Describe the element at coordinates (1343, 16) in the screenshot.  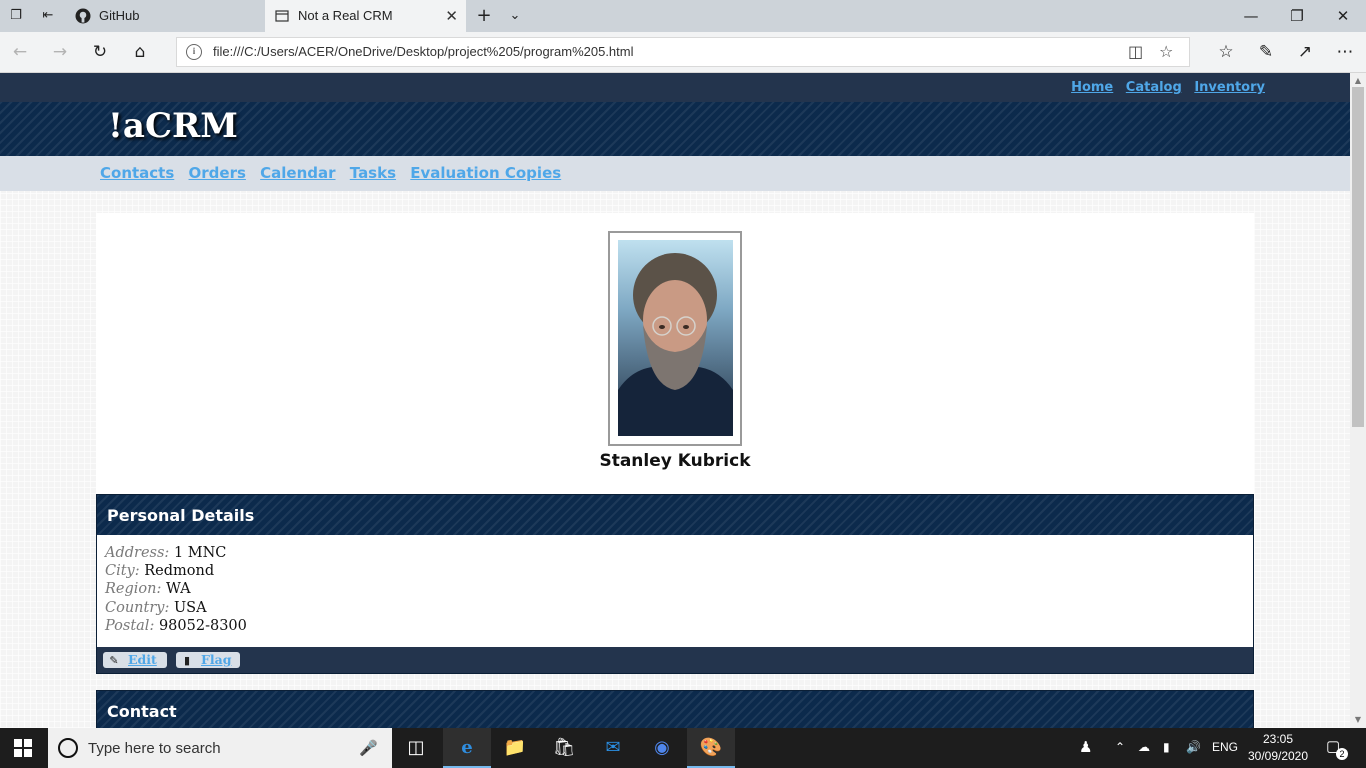
I see `close-window-icon: ✕` at that location.